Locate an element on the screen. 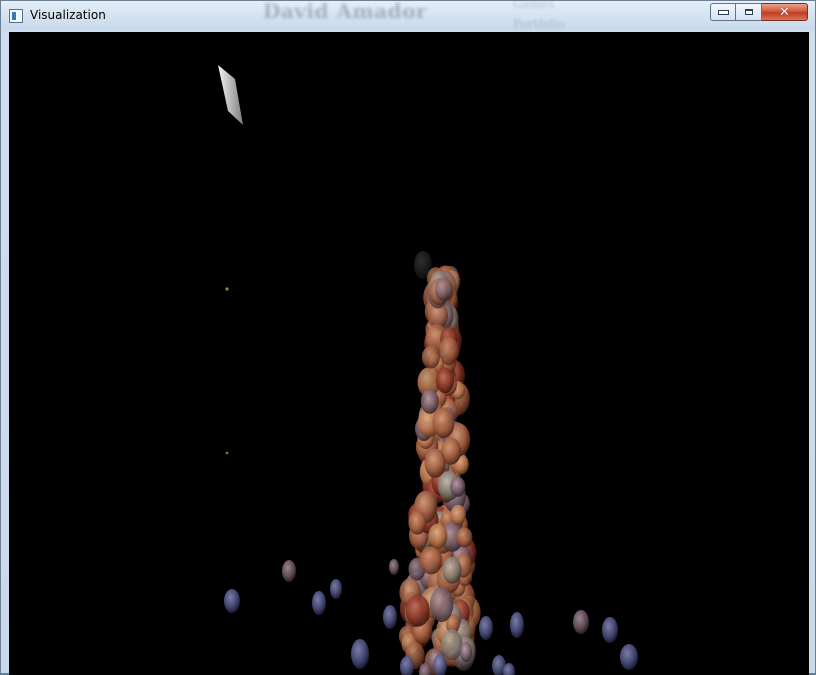 Image resolution: width=816 pixels, height=675 pixels. minimize-button is located at coordinates (723, 12).